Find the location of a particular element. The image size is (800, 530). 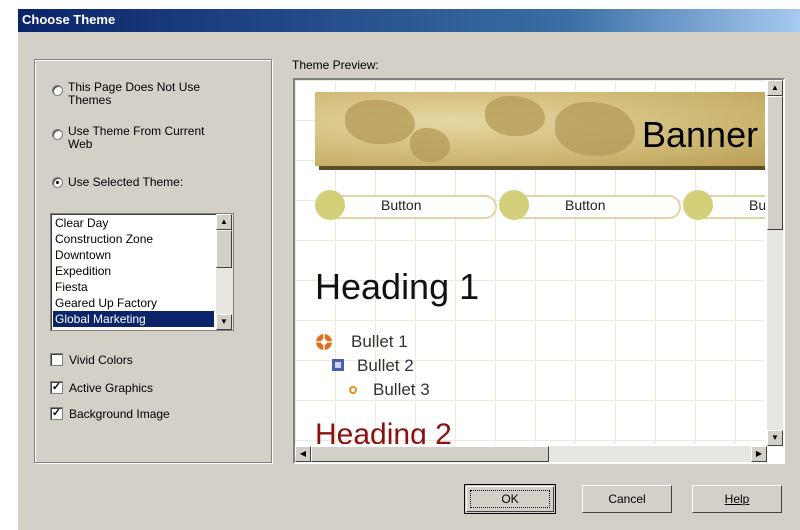

ok-button-label: OK is located at coordinates (510, 499).